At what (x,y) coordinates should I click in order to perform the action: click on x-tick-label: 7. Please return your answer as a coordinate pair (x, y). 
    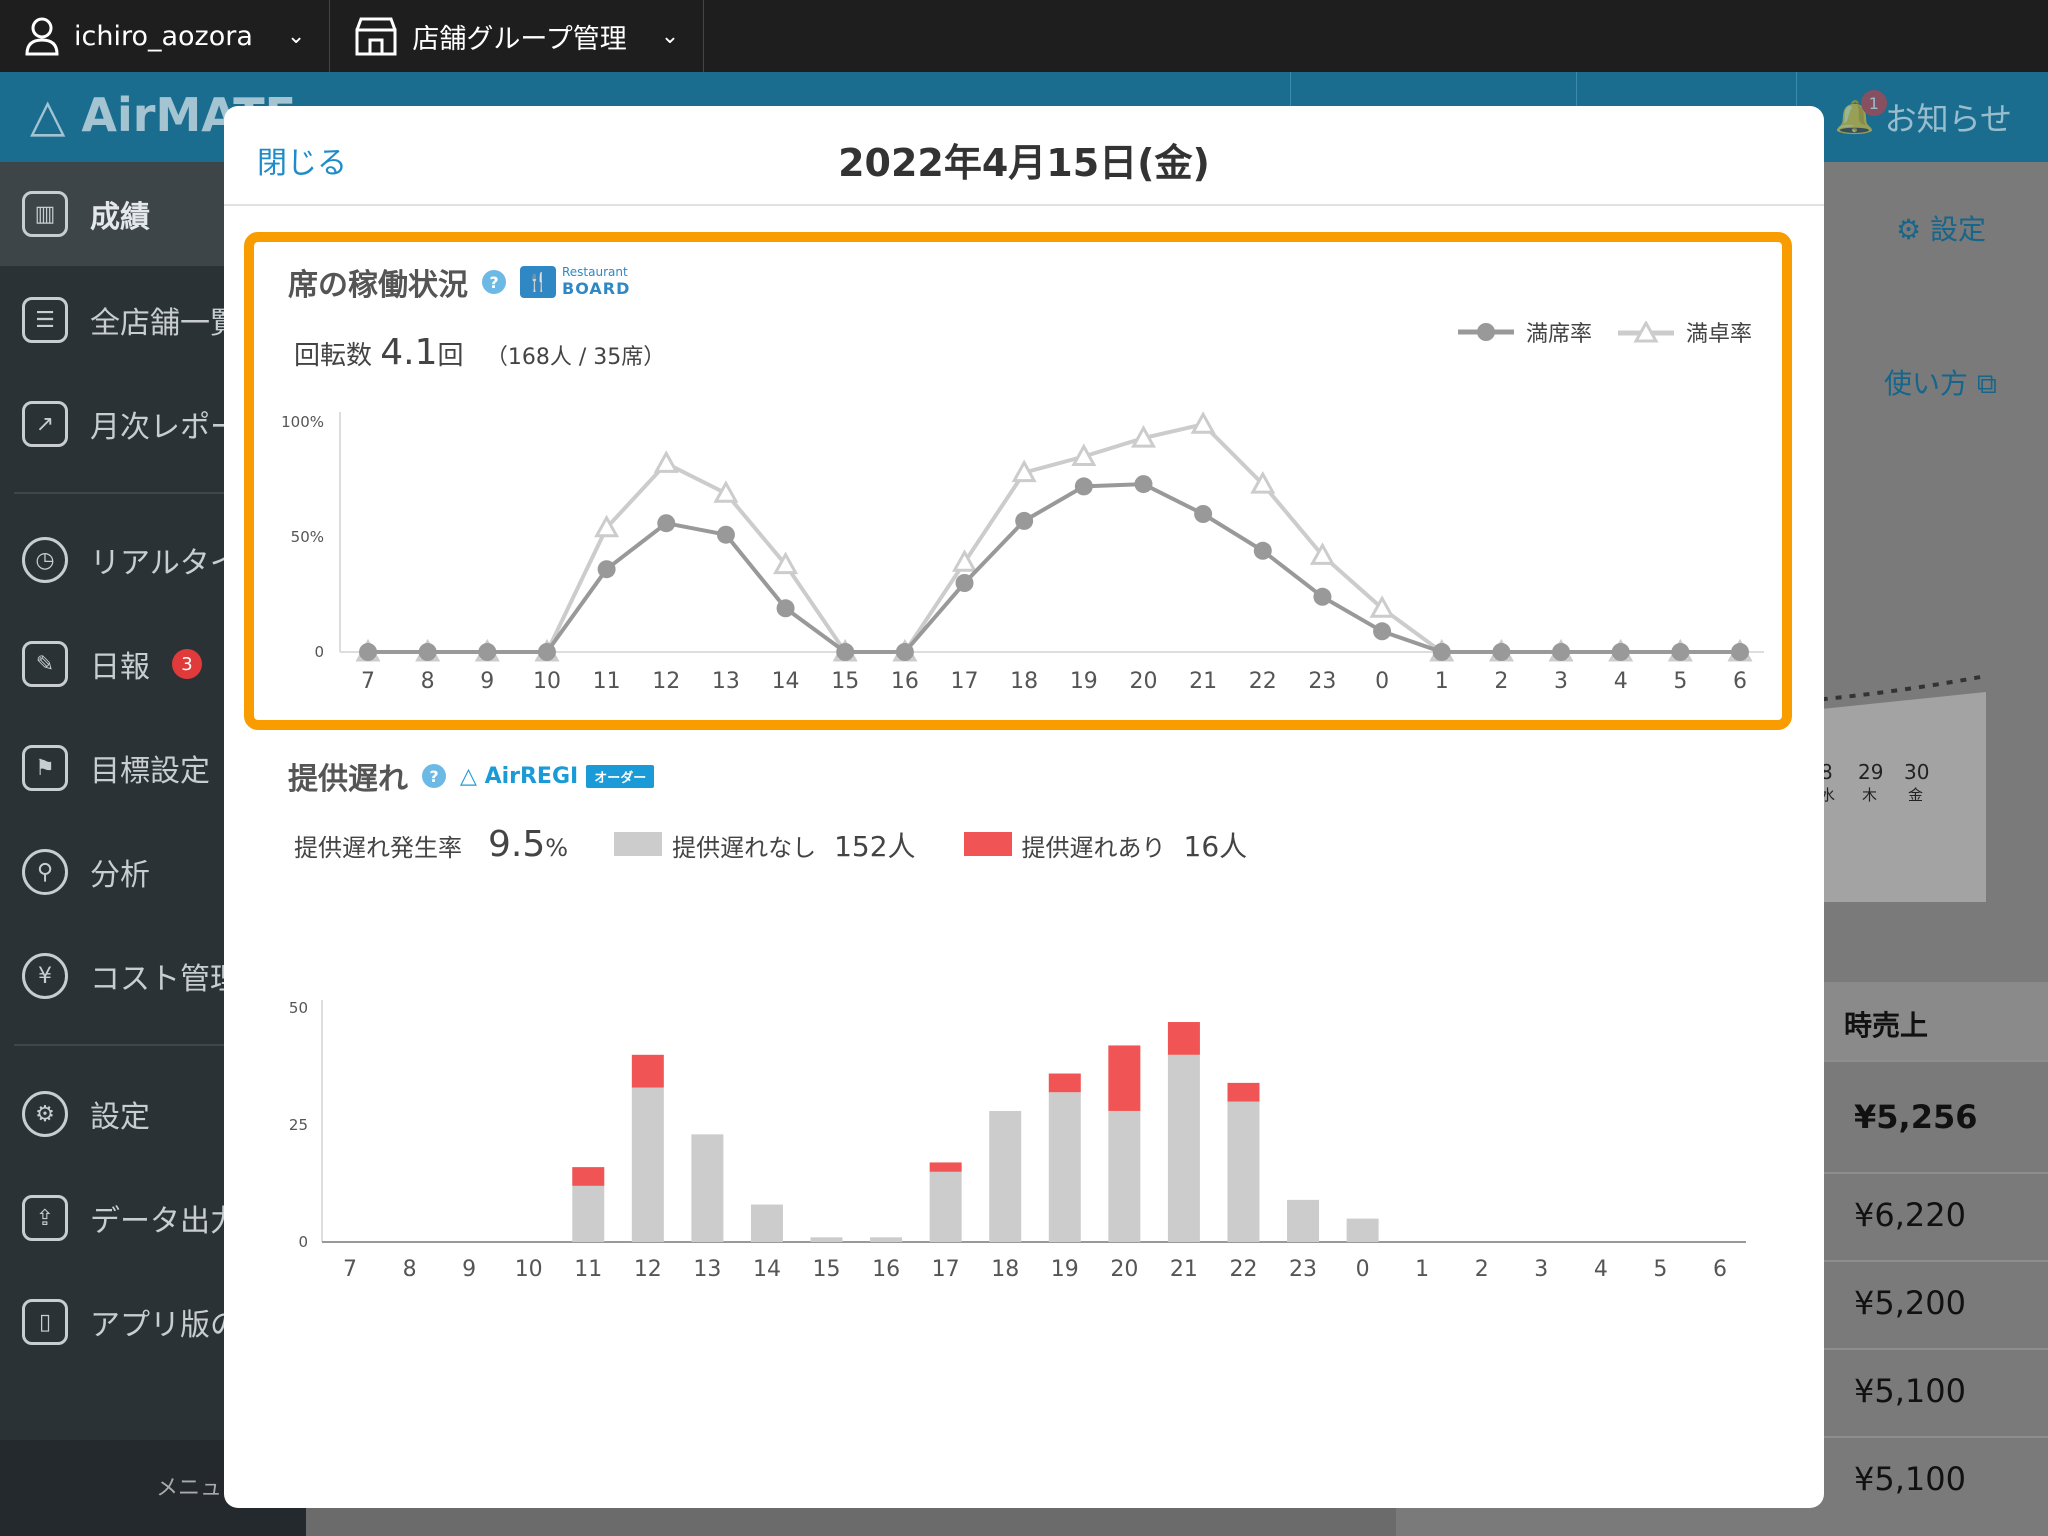
    Looking at the image, I should click on (350, 1269).